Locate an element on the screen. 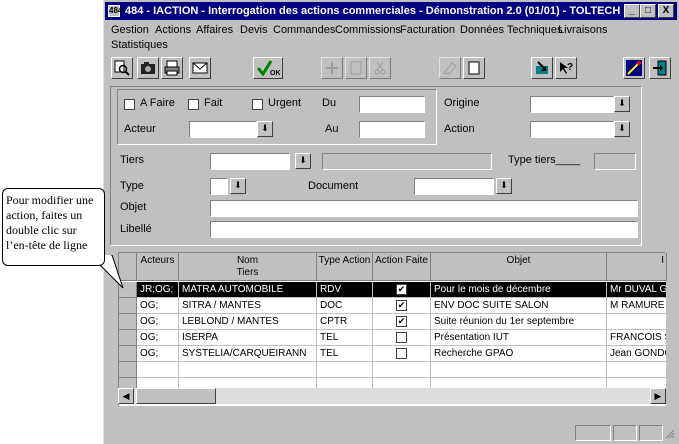  cell-objet: ENV DOC SUITE SALON is located at coordinates (519, 306).